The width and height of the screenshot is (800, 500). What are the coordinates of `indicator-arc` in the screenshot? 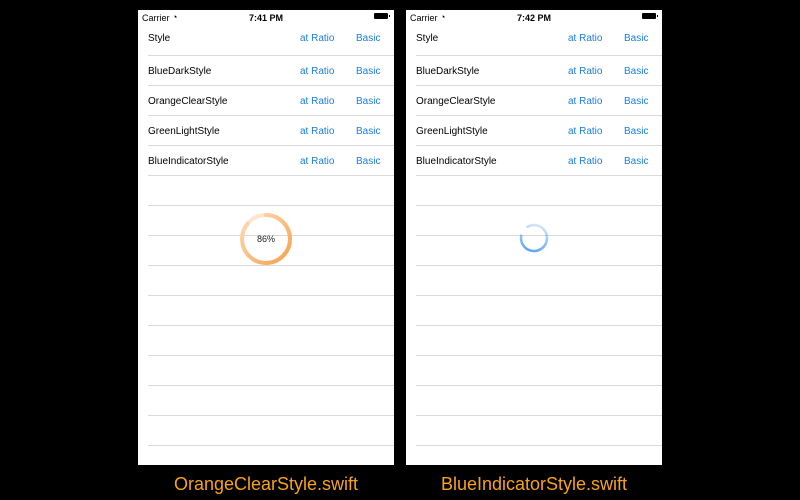 It's located at (534, 238).